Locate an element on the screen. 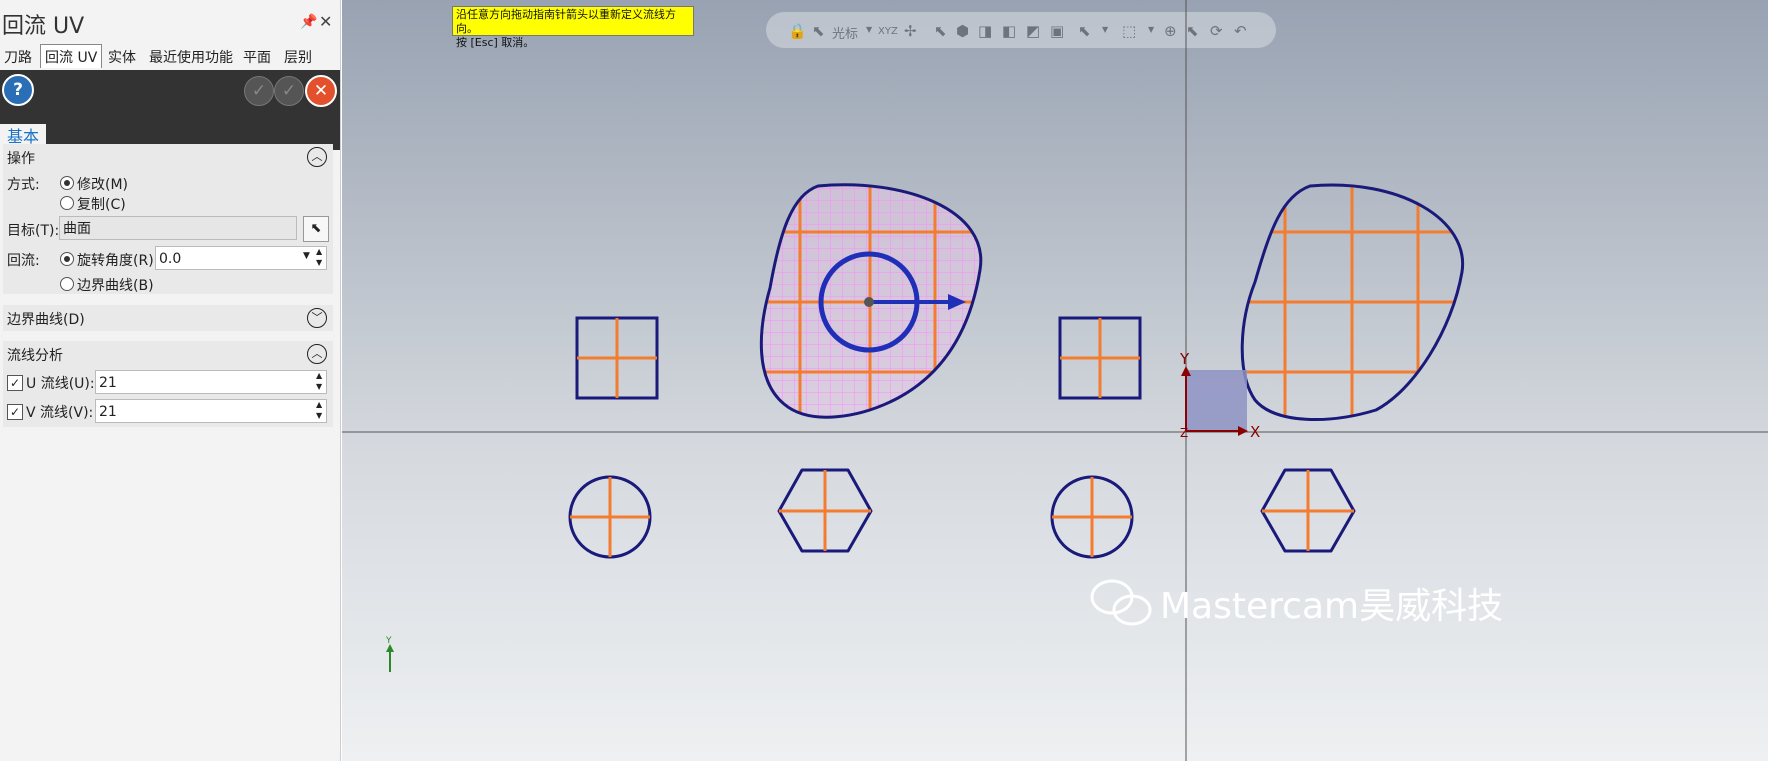 The image size is (1768, 761). hexagon-left is located at coordinates (825, 510).